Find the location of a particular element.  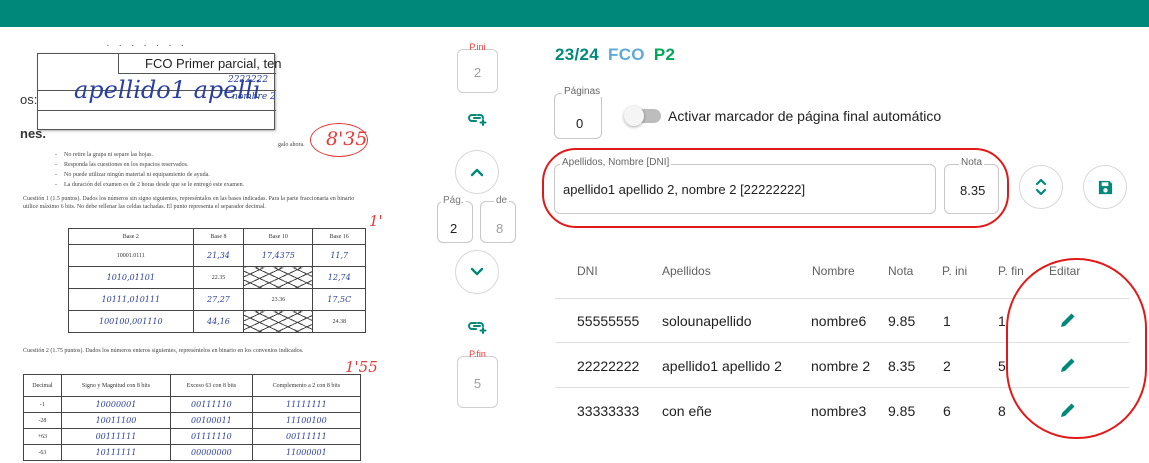

scan-table-cell: 10001.0111 is located at coordinates (131, 255).